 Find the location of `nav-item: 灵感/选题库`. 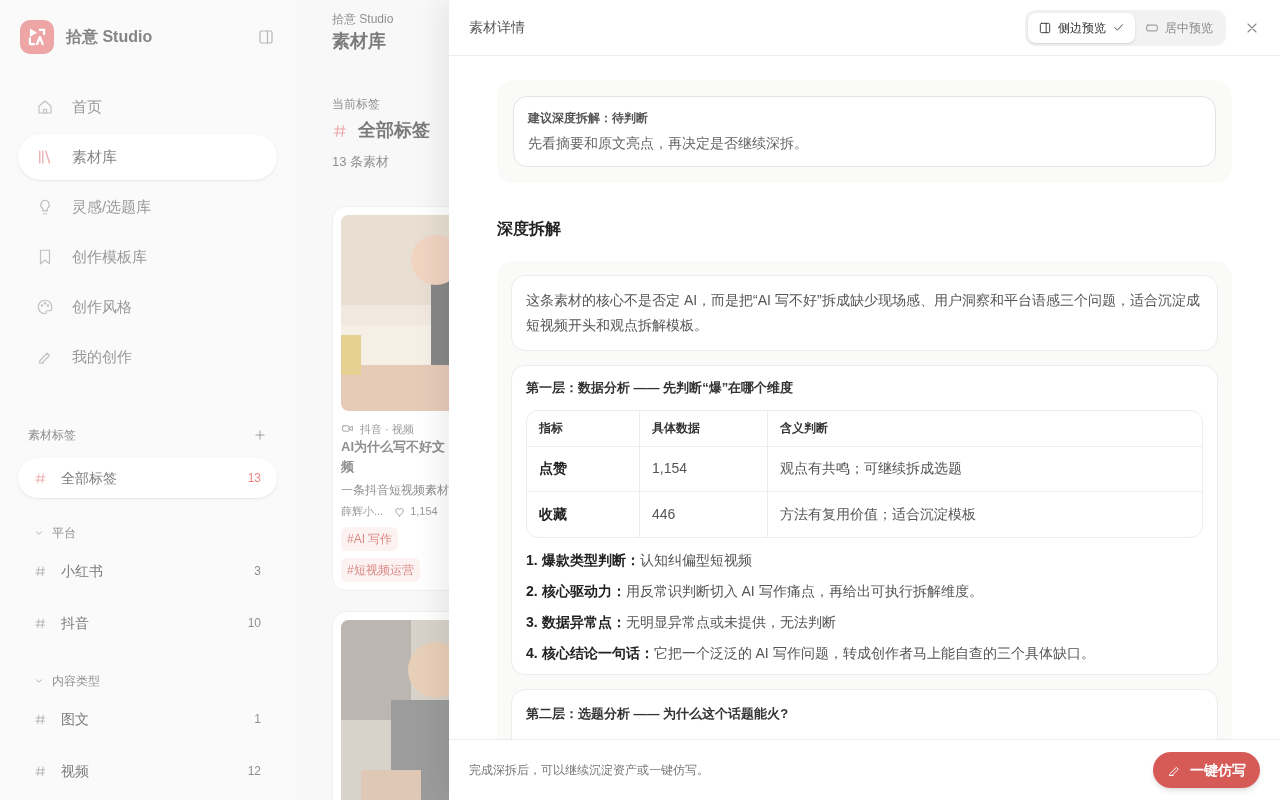

nav-item: 灵感/选题库 is located at coordinates (147, 207).